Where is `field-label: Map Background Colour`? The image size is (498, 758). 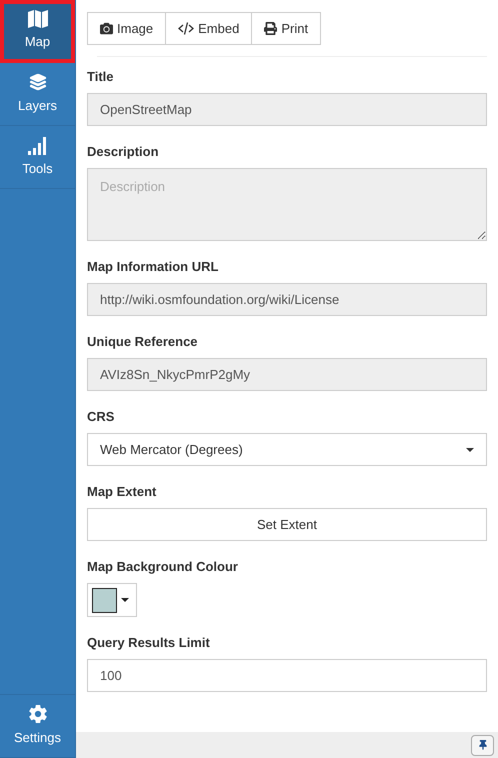 field-label: Map Background Colour is located at coordinates (163, 566).